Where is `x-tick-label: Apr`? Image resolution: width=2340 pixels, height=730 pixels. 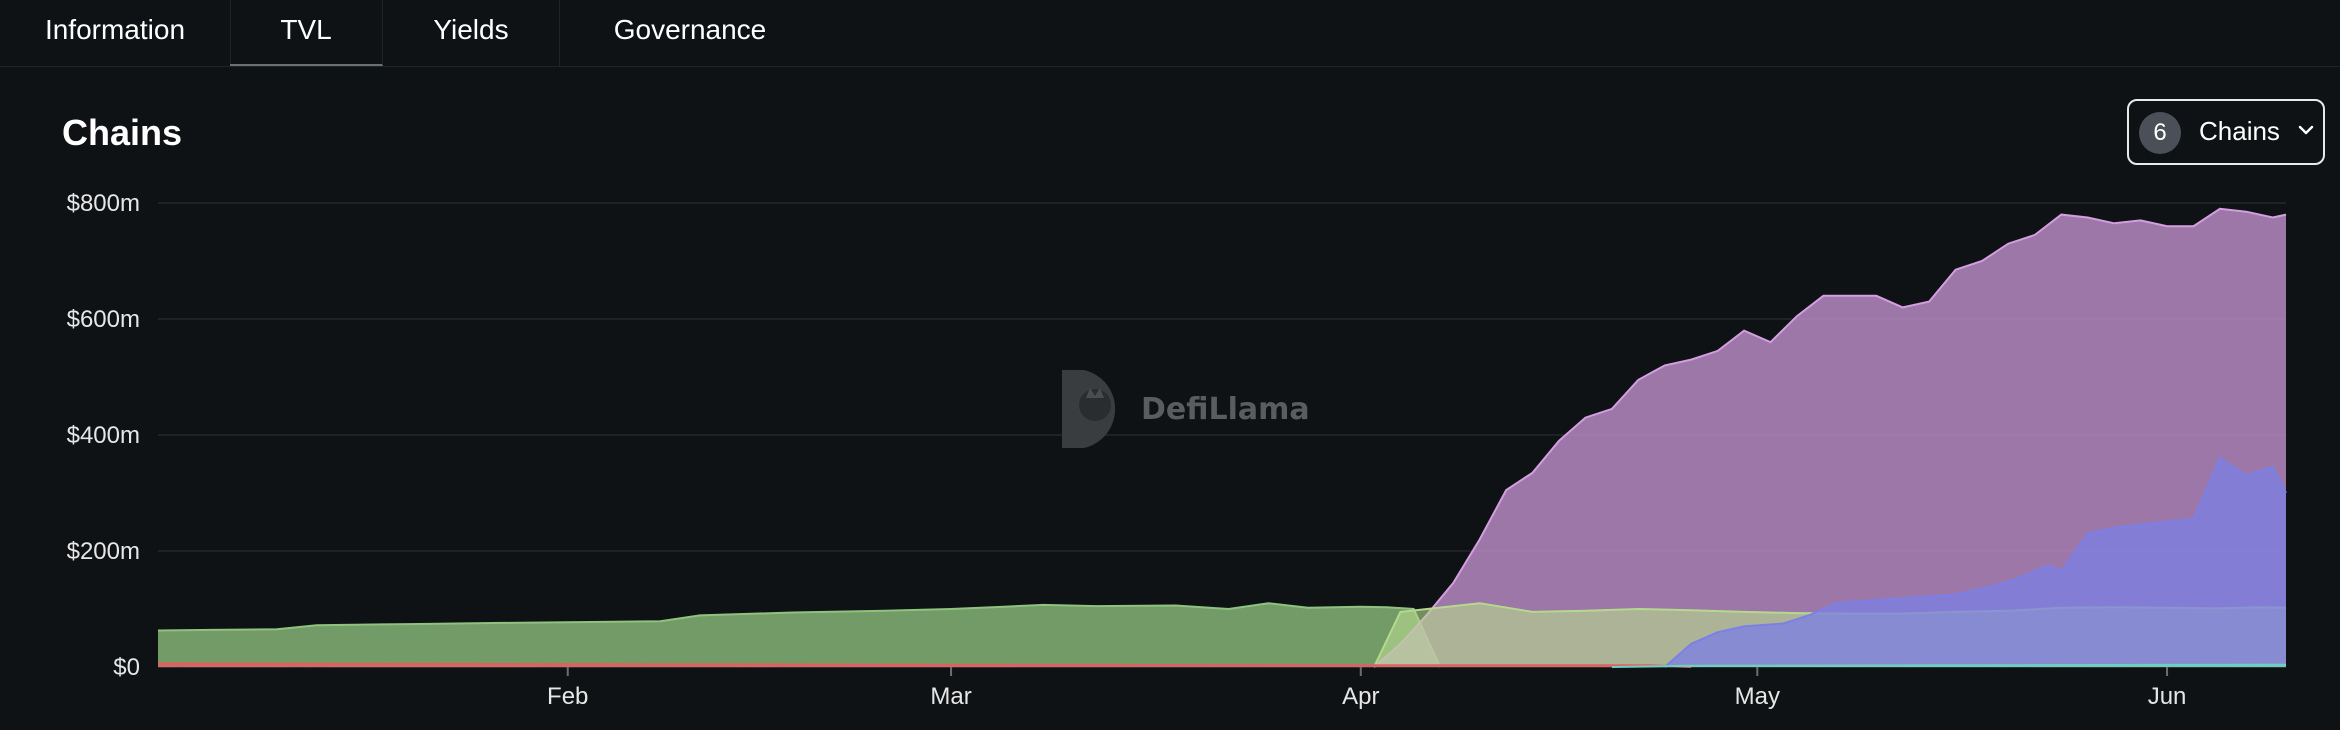
x-tick-label: Apr is located at coordinates (1360, 696).